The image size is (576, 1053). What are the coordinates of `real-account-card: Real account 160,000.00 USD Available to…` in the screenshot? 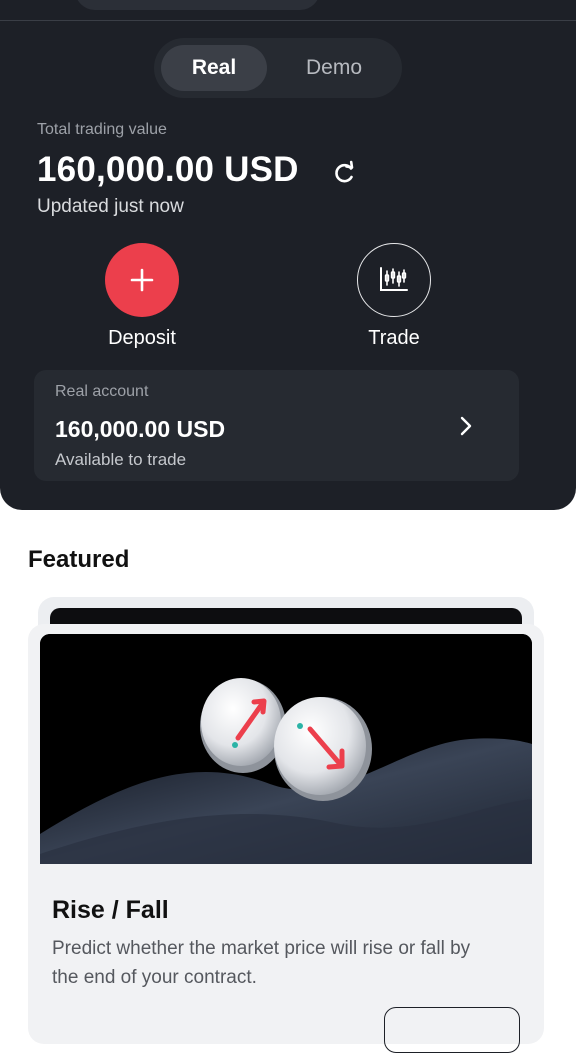 It's located at (276, 425).